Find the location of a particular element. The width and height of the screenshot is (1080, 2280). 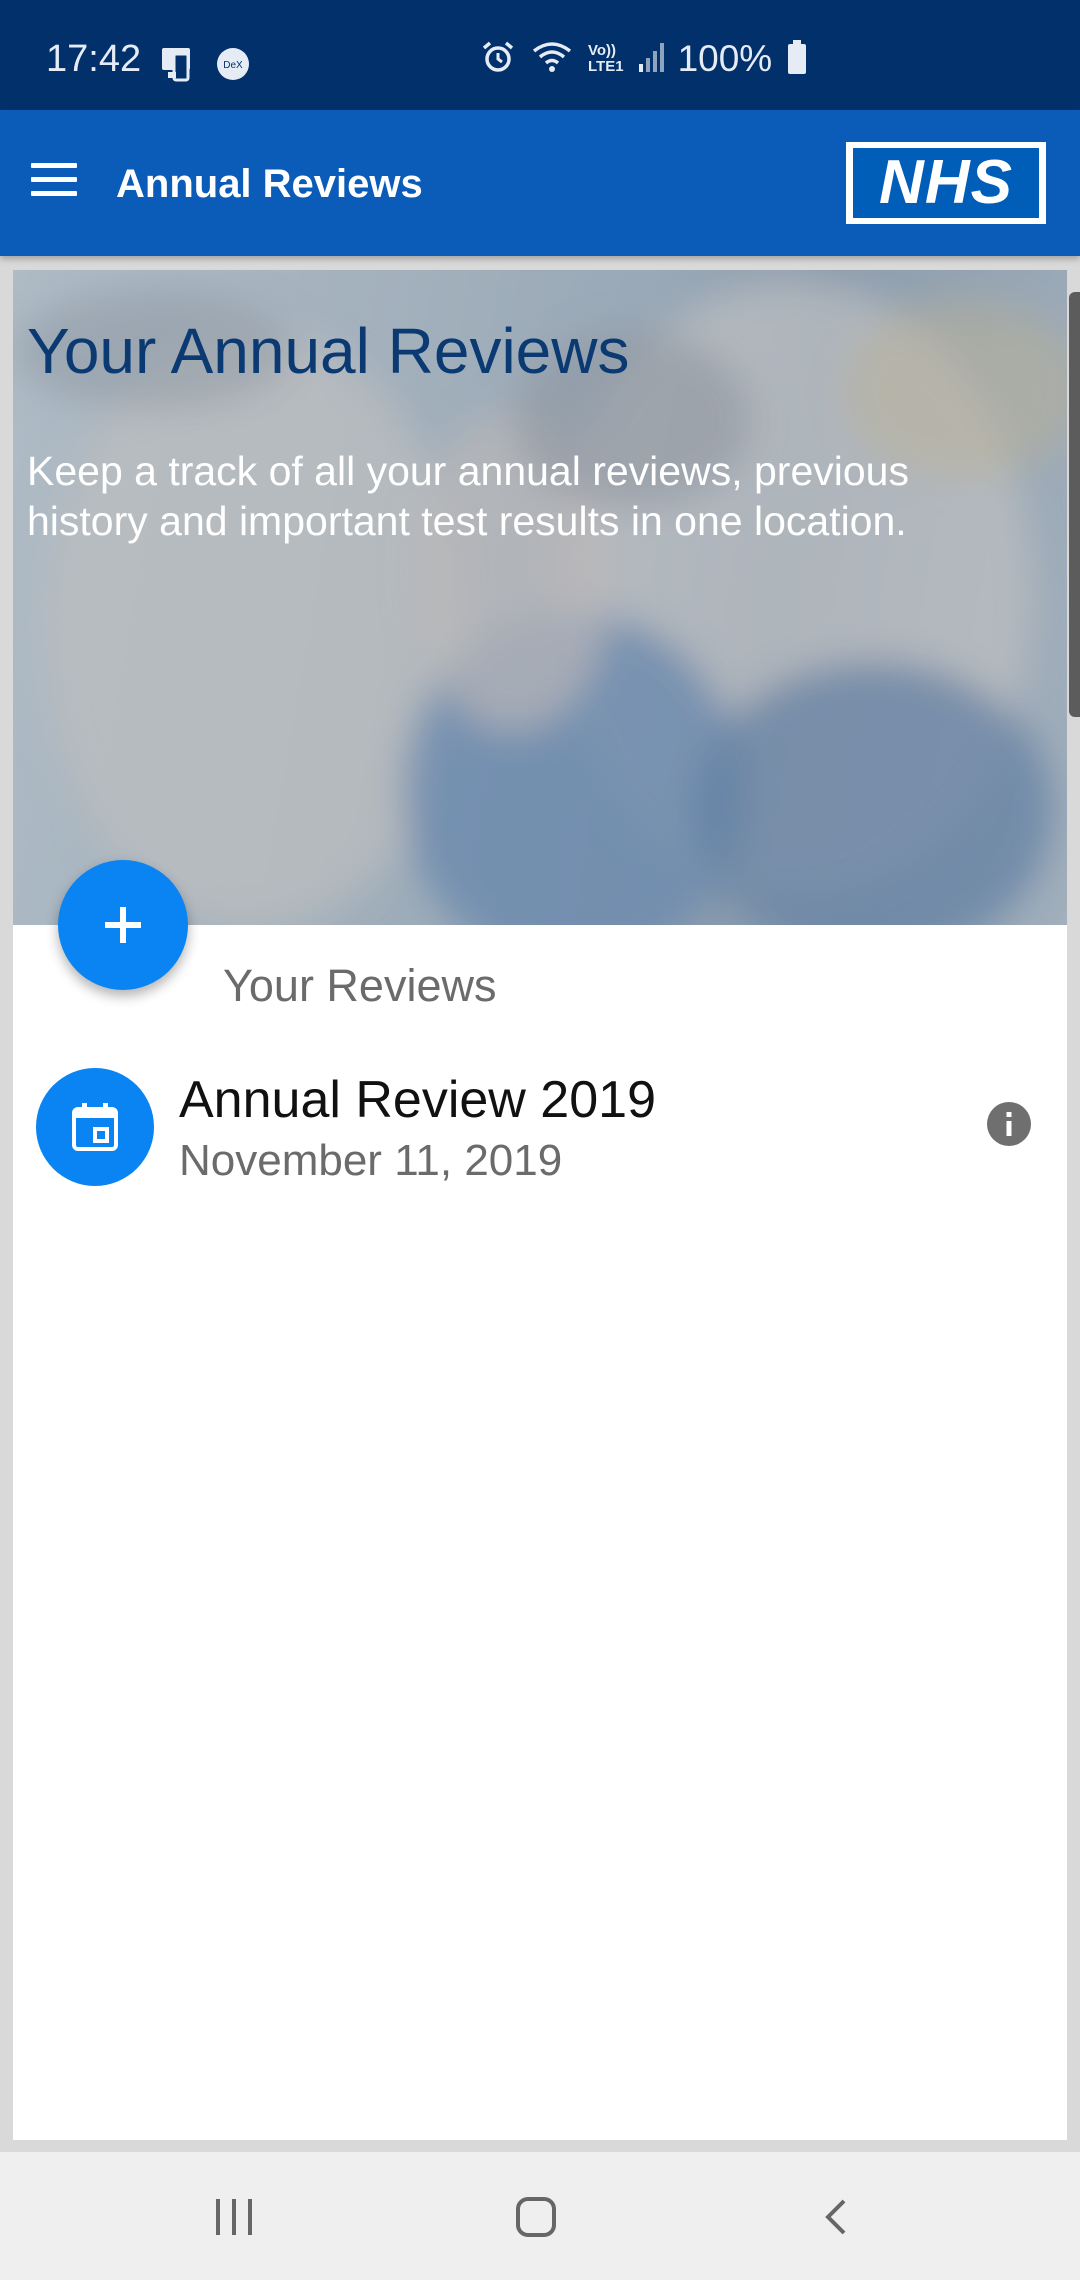

status-time: 17:42 is located at coordinates (94, 59).